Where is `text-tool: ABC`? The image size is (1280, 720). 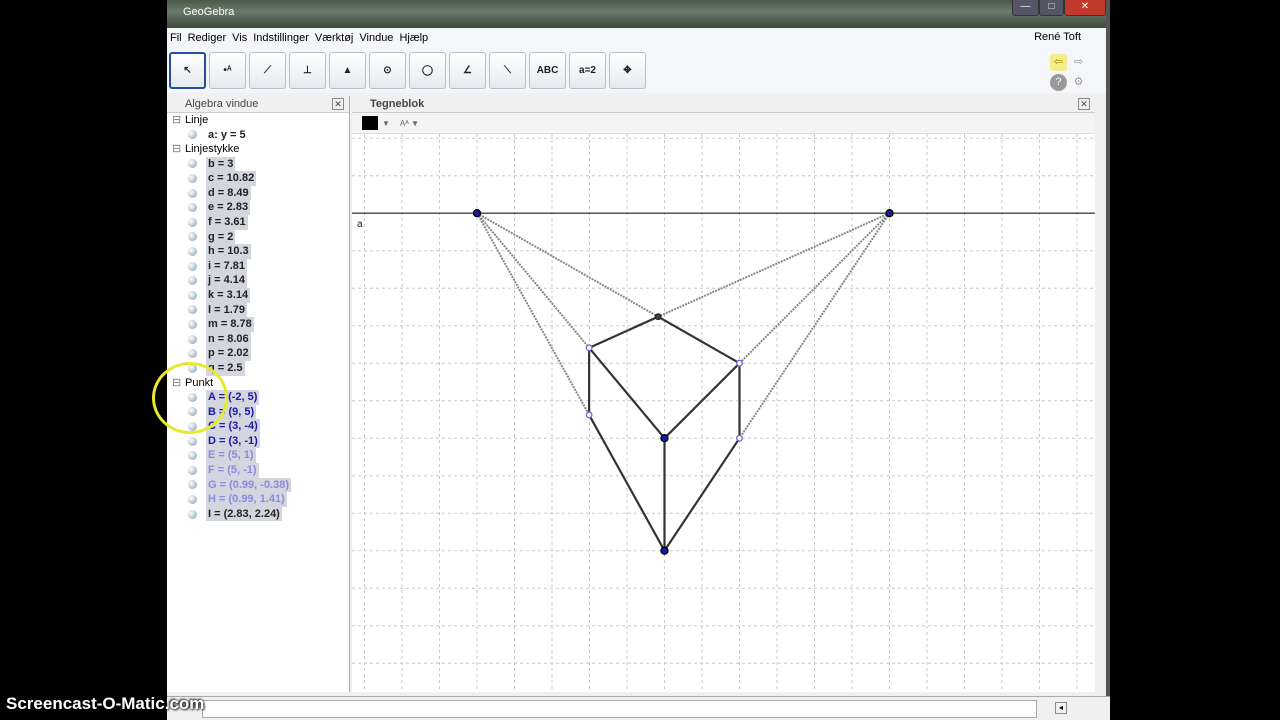 text-tool: ABC is located at coordinates (547, 70).